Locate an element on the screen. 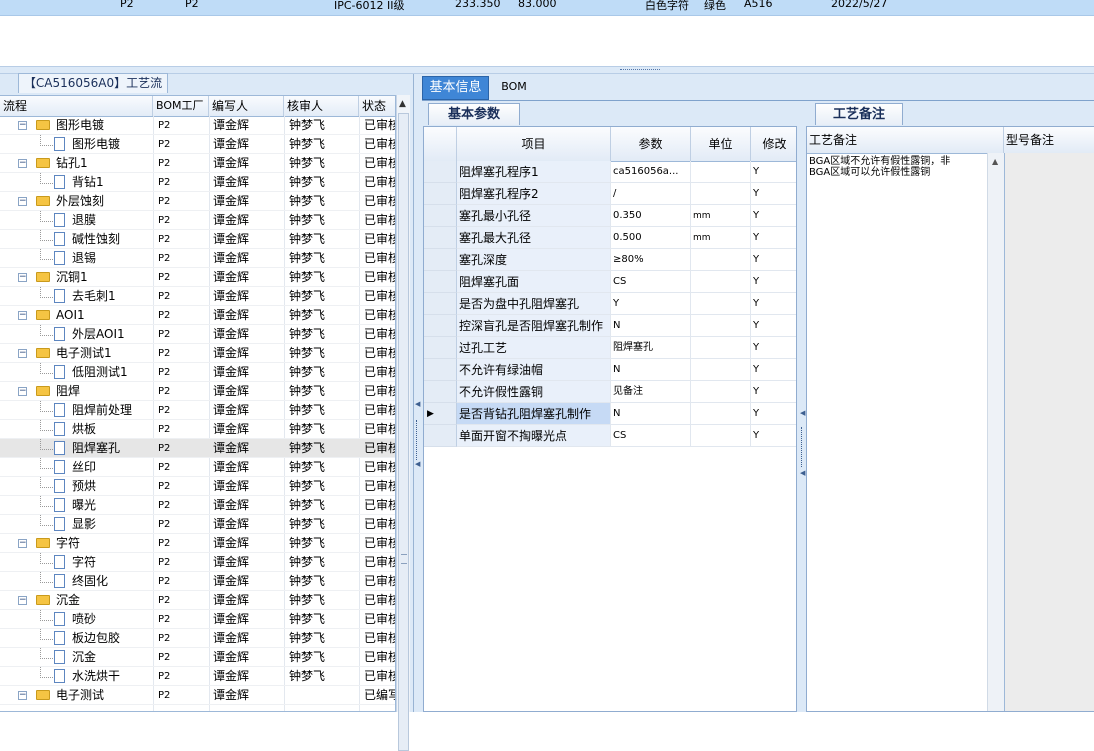  tree-row: 低阻测试1 P2 谭金辉 钟梦飞 已审核 is located at coordinates (197, 372).